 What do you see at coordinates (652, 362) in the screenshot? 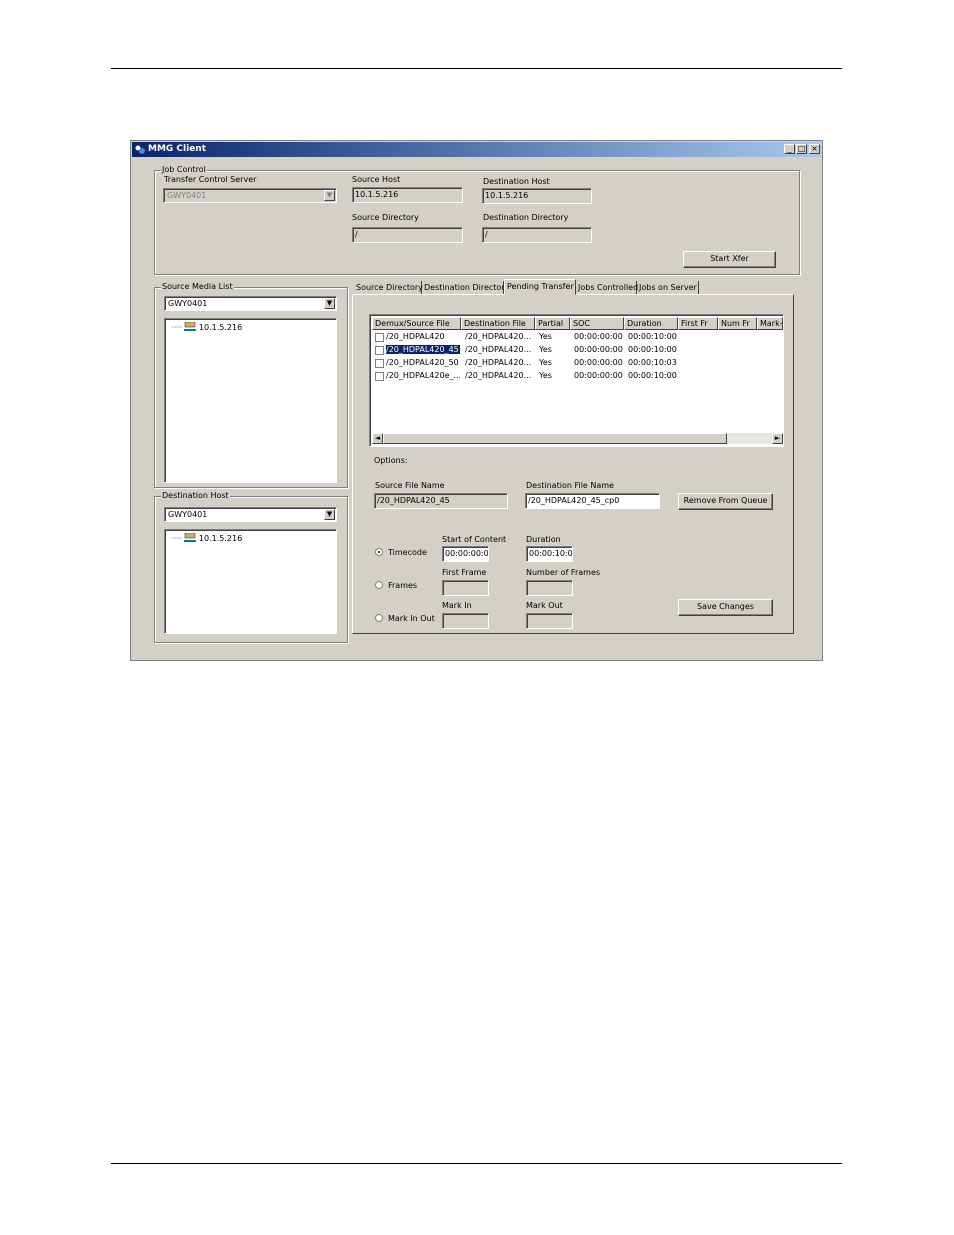
I see `table-cell: 00:00:10:03` at bounding box center [652, 362].